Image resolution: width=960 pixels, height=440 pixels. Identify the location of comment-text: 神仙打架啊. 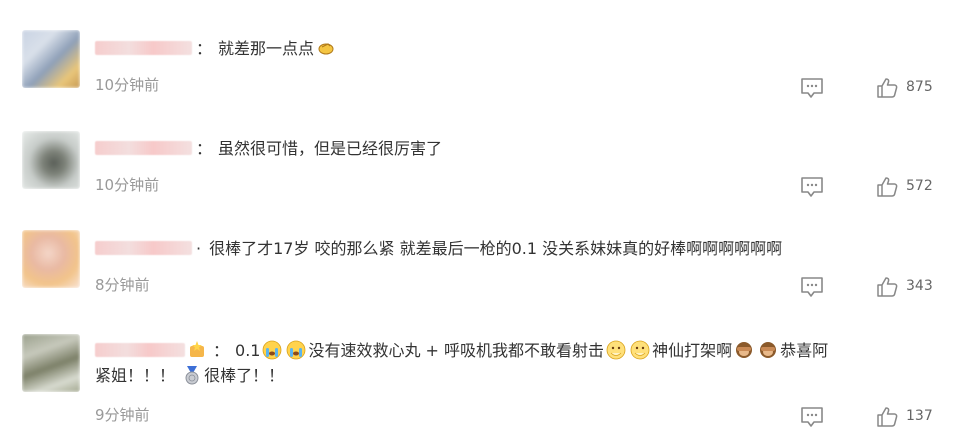
(692, 350).